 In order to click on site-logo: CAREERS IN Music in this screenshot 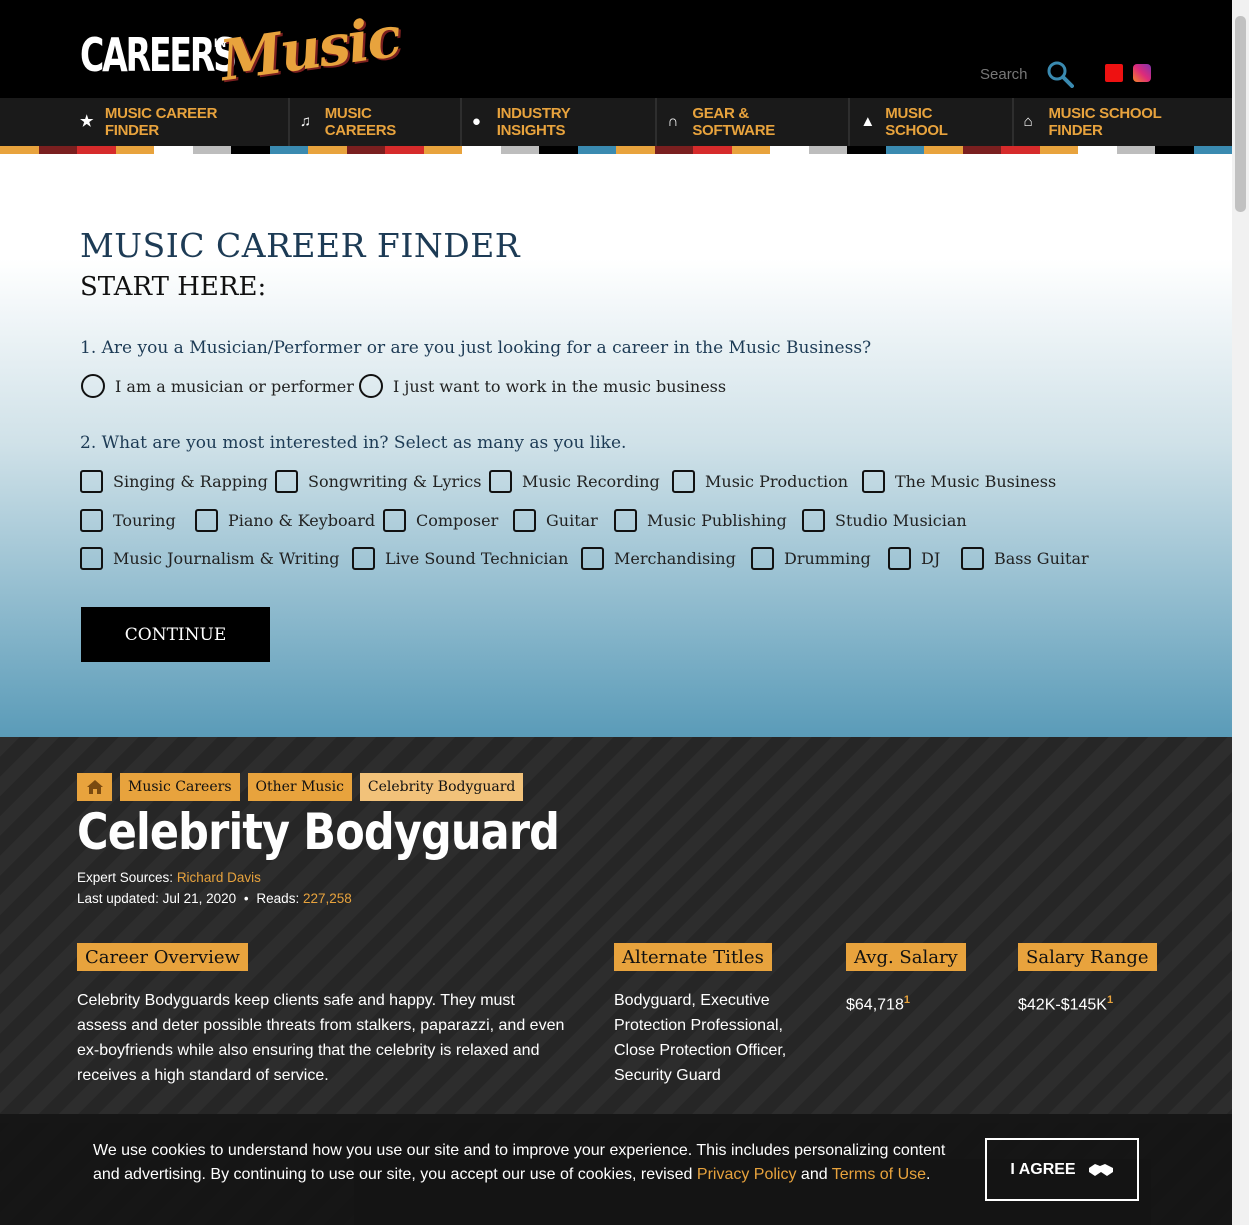, I will do `click(241, 50)`.